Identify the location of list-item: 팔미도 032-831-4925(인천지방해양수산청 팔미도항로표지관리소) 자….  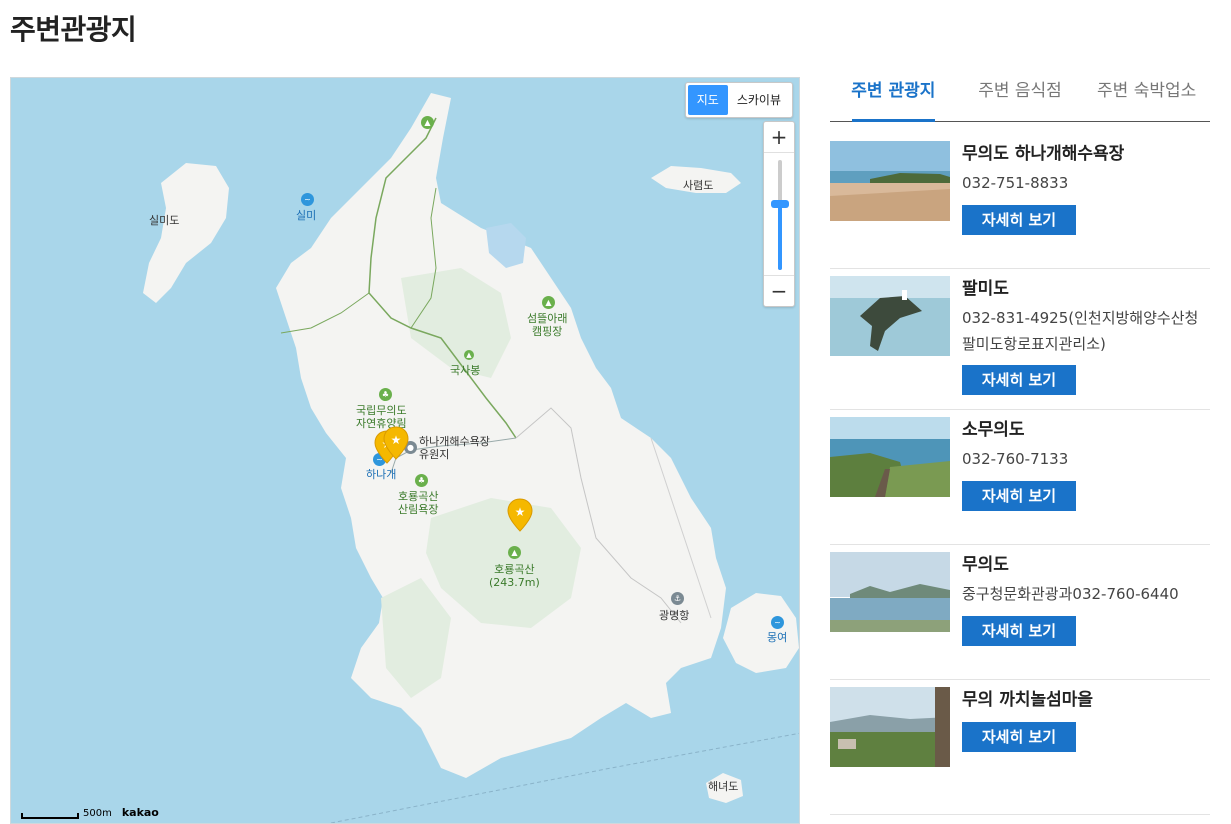
(1020, 339).